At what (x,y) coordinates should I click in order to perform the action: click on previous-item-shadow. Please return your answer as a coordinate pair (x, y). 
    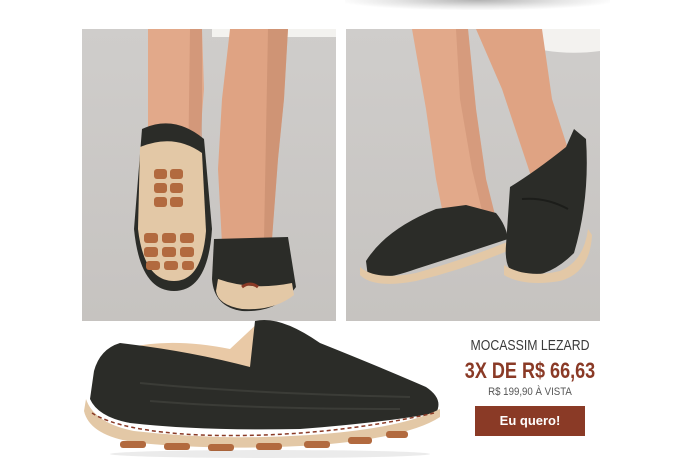
    Looking at the image, I should click on (477, 5).